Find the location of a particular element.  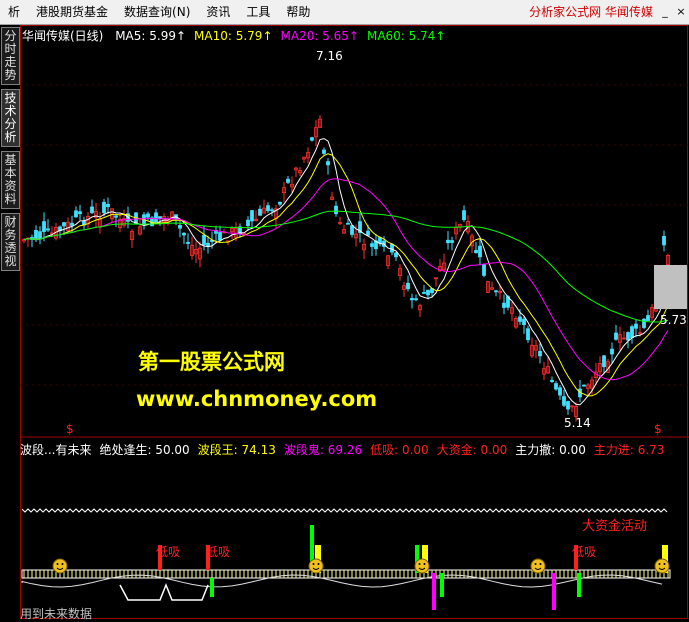

close-button: × is located at coordinates (681, 12).